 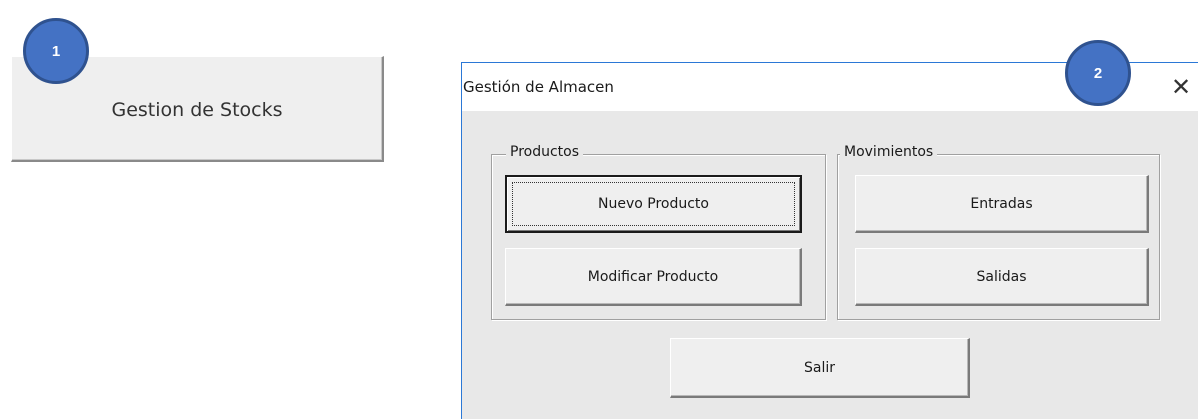 I want to click on close-icon: ✕, so click(x=1181, y=87).